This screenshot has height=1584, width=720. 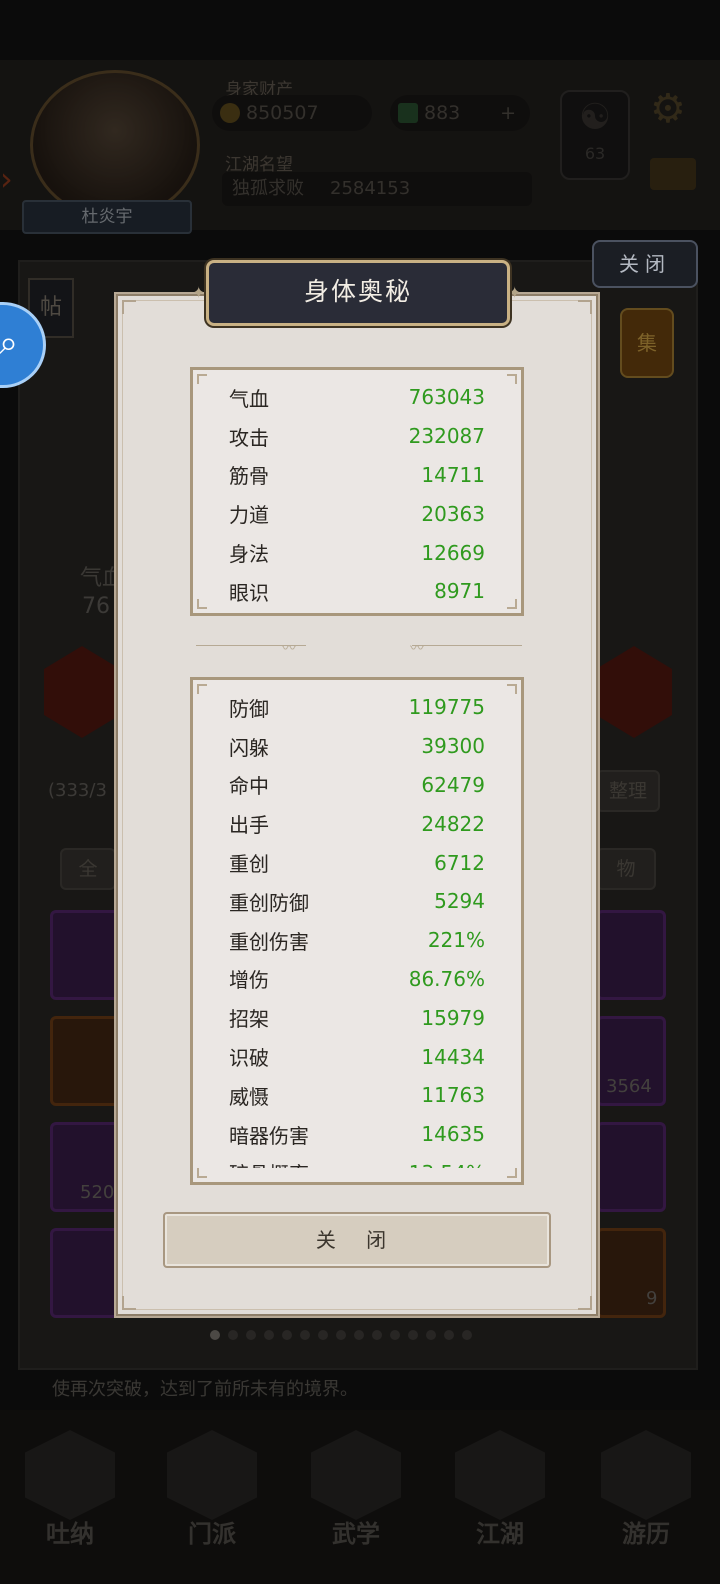 What do you see at coordinates (456, 940) in the screenshot?
I see `stat-value: 221%` at bounding box center [456, 940].